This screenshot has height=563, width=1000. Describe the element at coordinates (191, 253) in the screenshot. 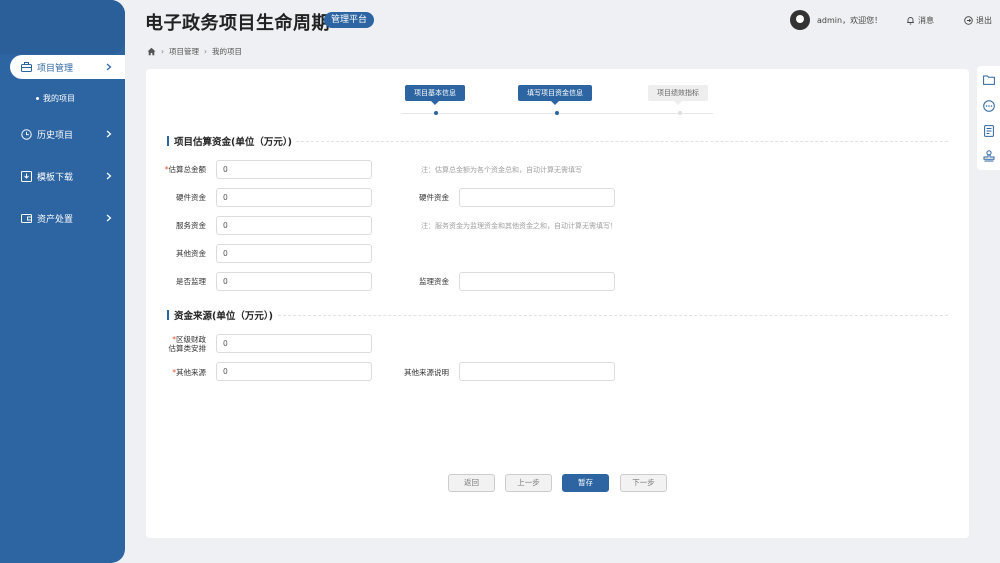

I see `other-fund-label: 其他资金` at that location.